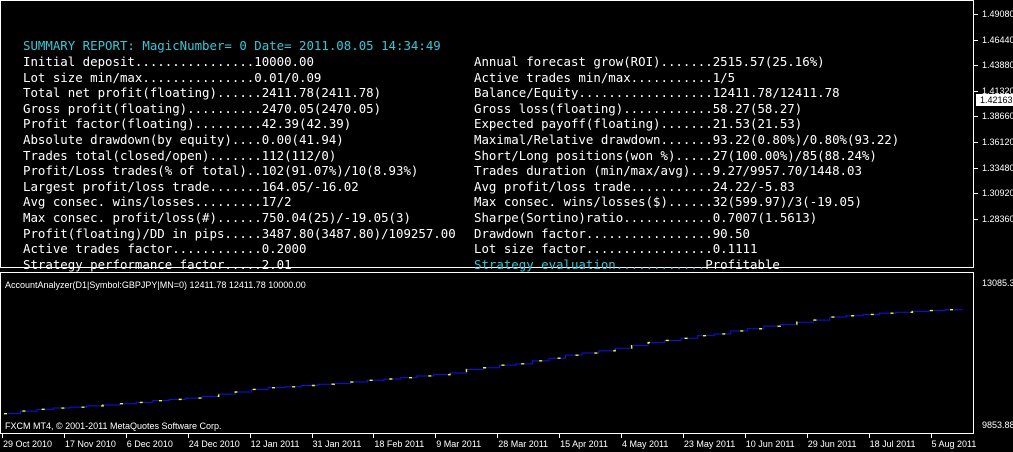 This screenshot has width=1013, height=452. What do you see at coordinates (742, 264) in the screenshot?
I see `strategy-evaluation-value: Profitable` at bounding box center [742, 264].